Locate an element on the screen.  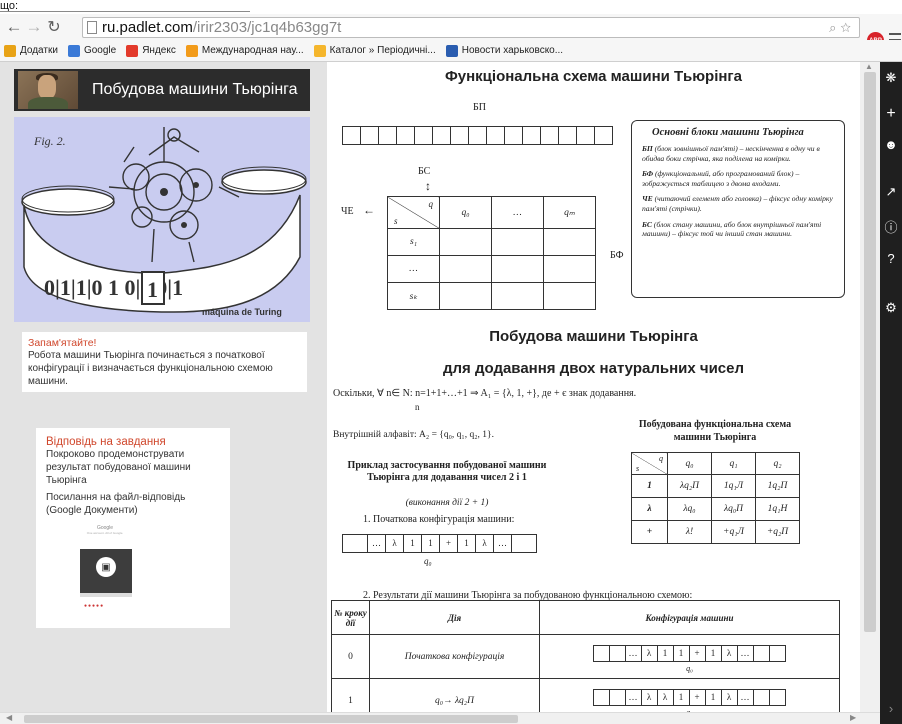
horizontal-scroll-thumb is located at coordinates (271, 719).